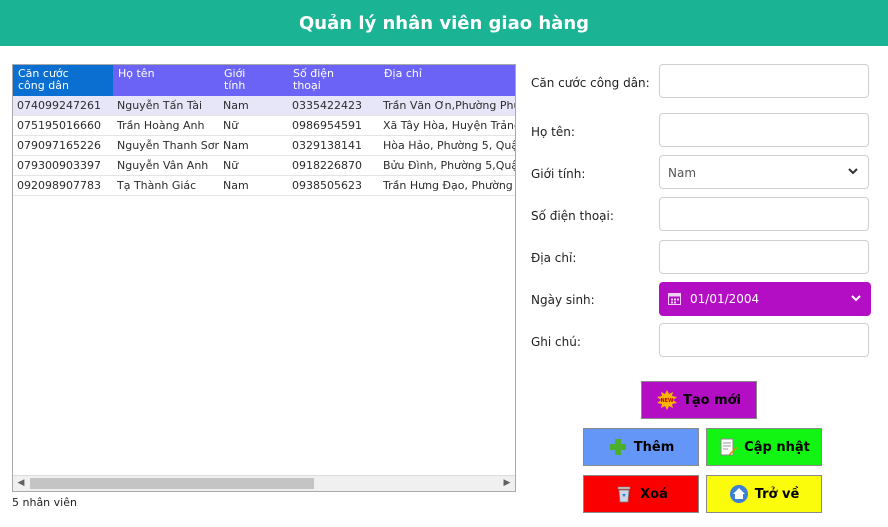 The height and width of the screenshot is (527, 888). I want to click on cell-cccd: 075195016660, so click(59, 125).